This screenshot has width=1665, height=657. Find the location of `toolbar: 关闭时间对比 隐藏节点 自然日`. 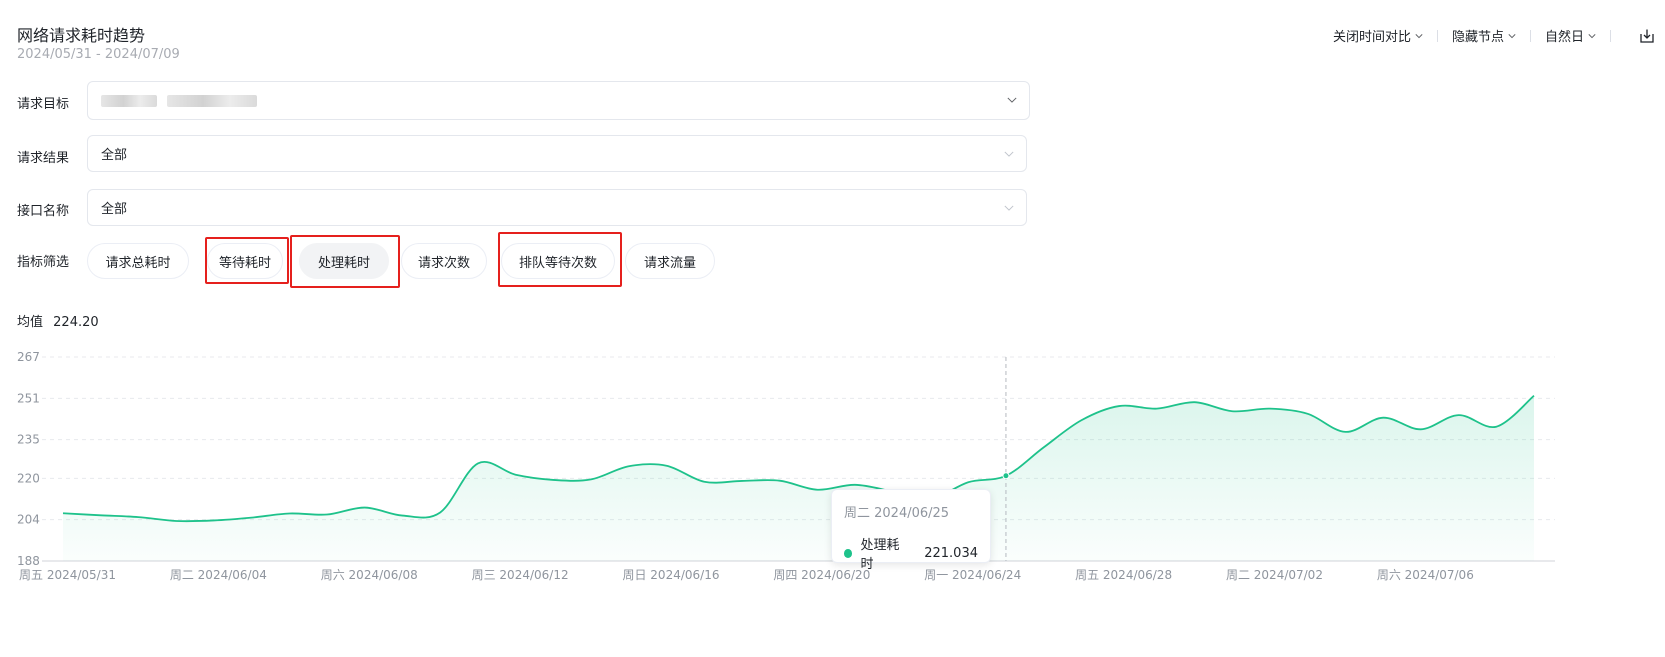

toolbar: 关闭时间对比 隐藏节点 自然日 is located at coordinates (1494, 35).